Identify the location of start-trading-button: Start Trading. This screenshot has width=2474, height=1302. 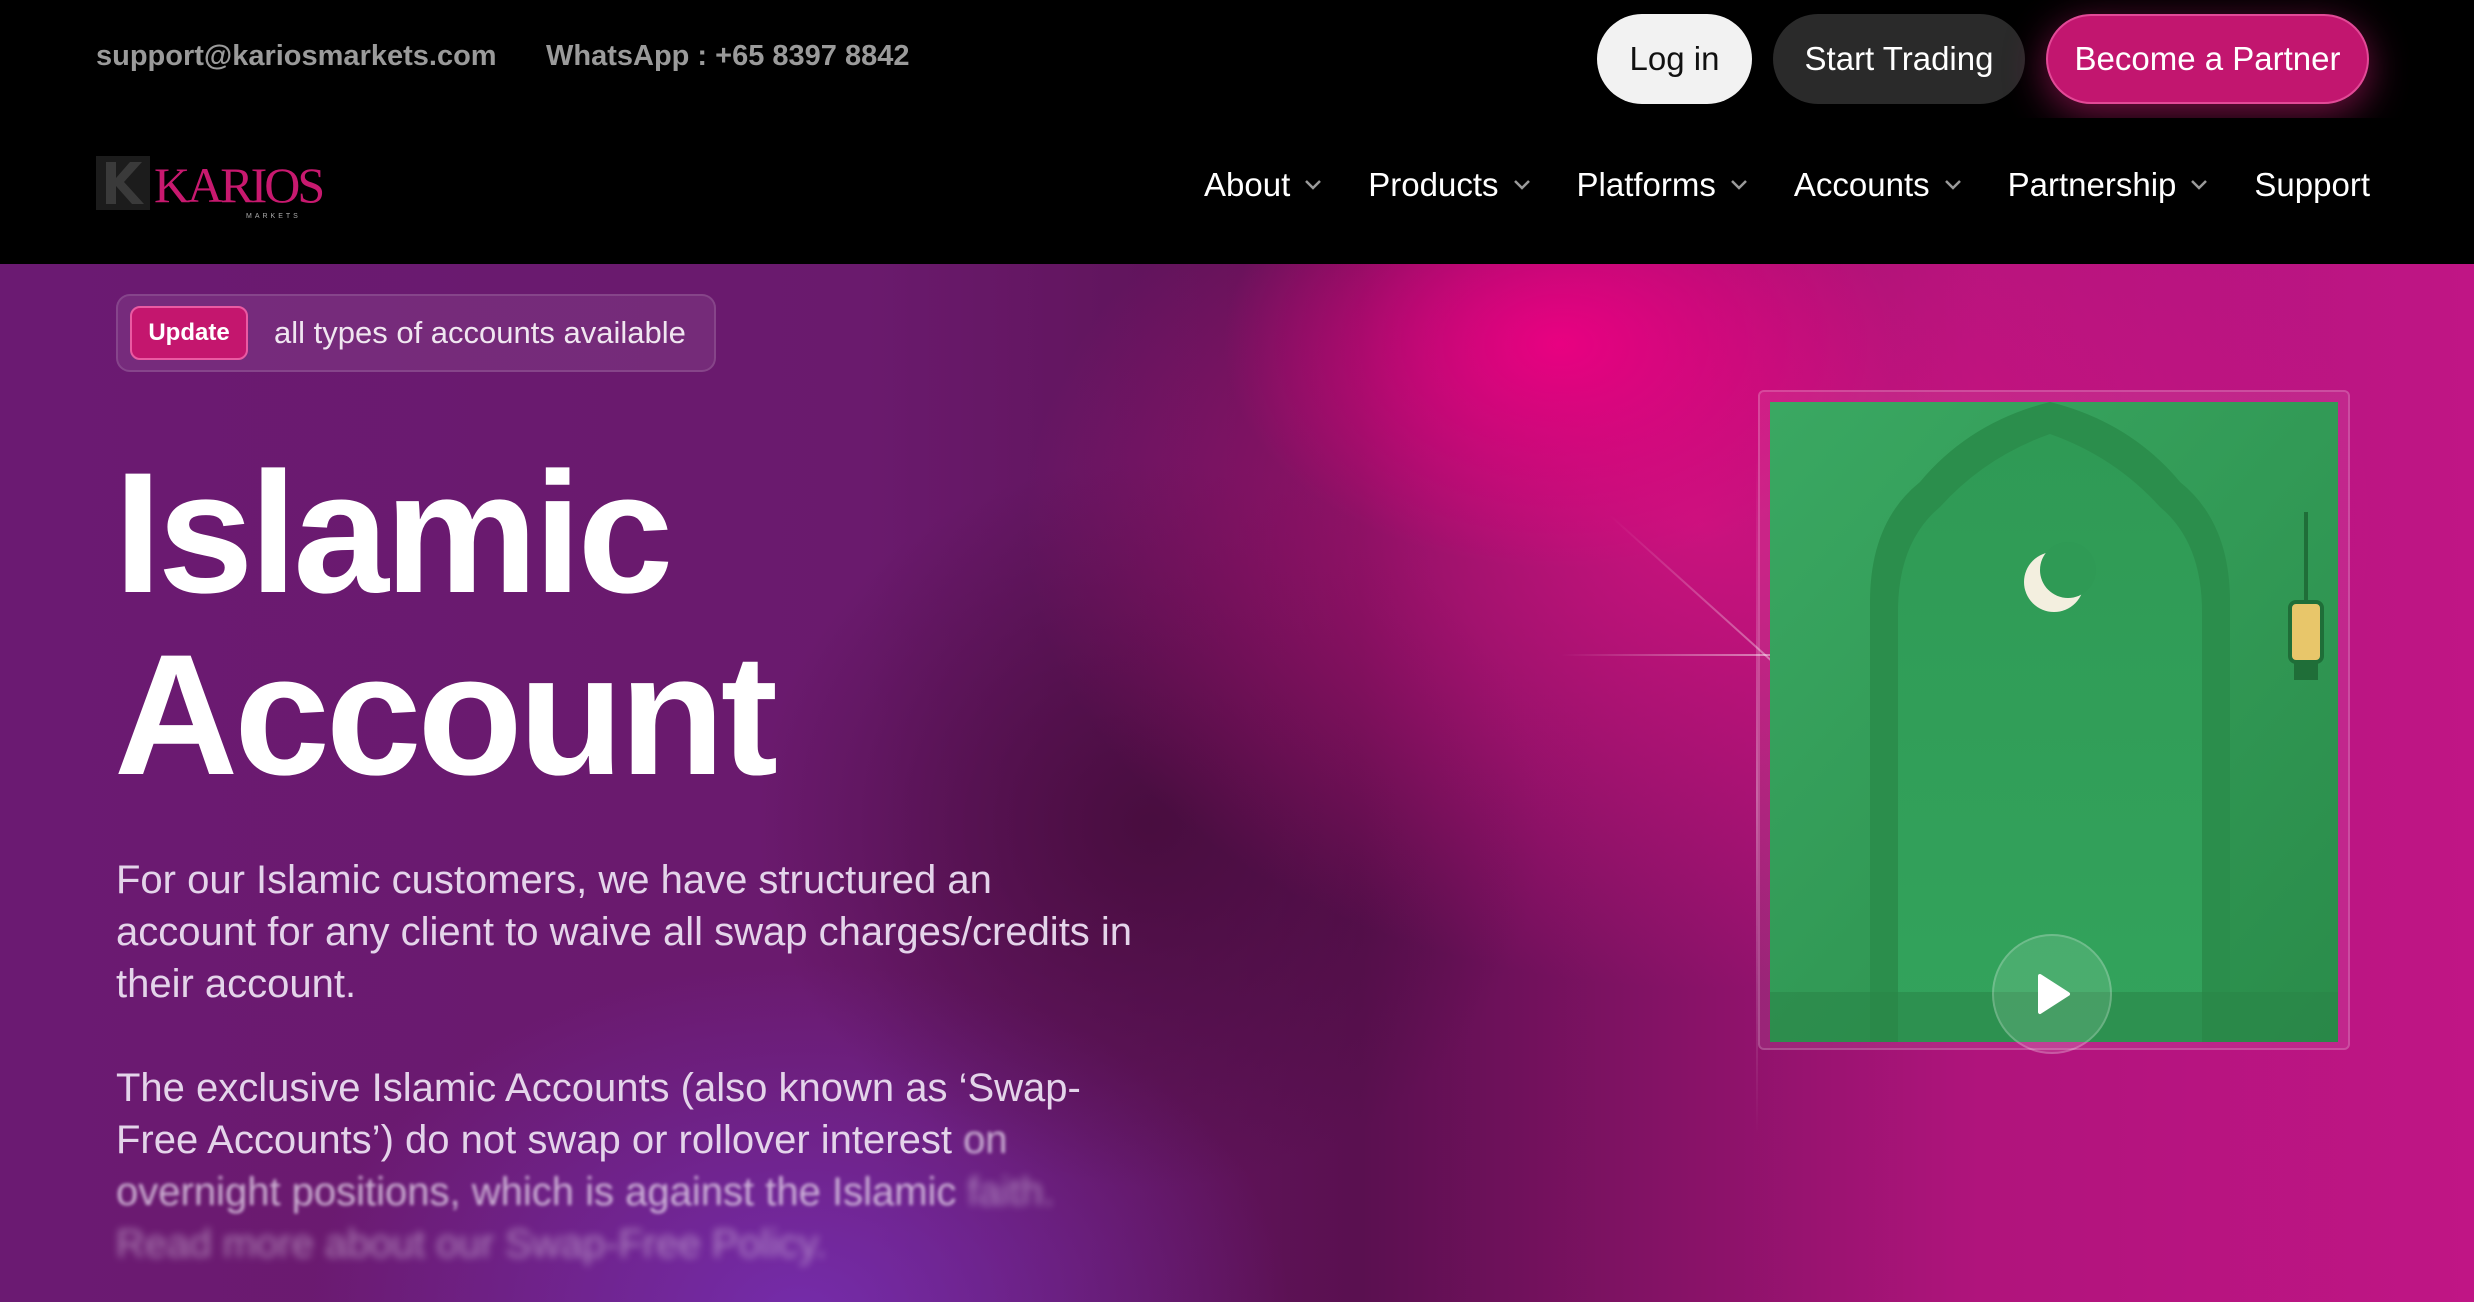
(1899, 59).